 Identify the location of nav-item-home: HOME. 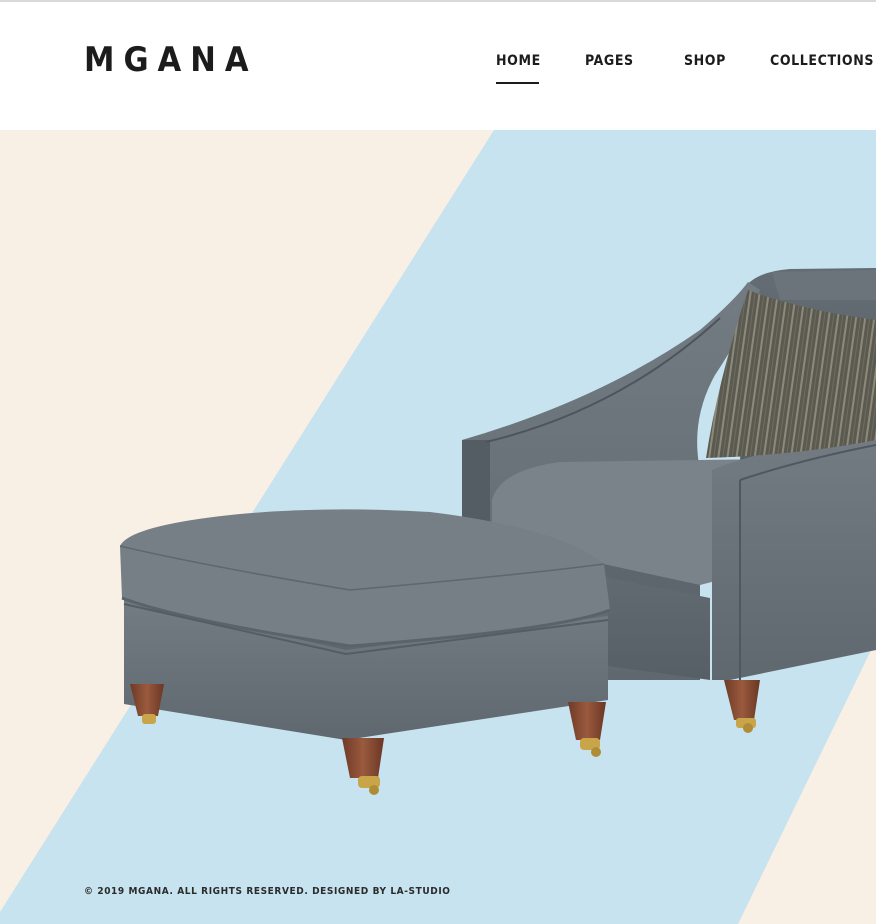
(518, 61).